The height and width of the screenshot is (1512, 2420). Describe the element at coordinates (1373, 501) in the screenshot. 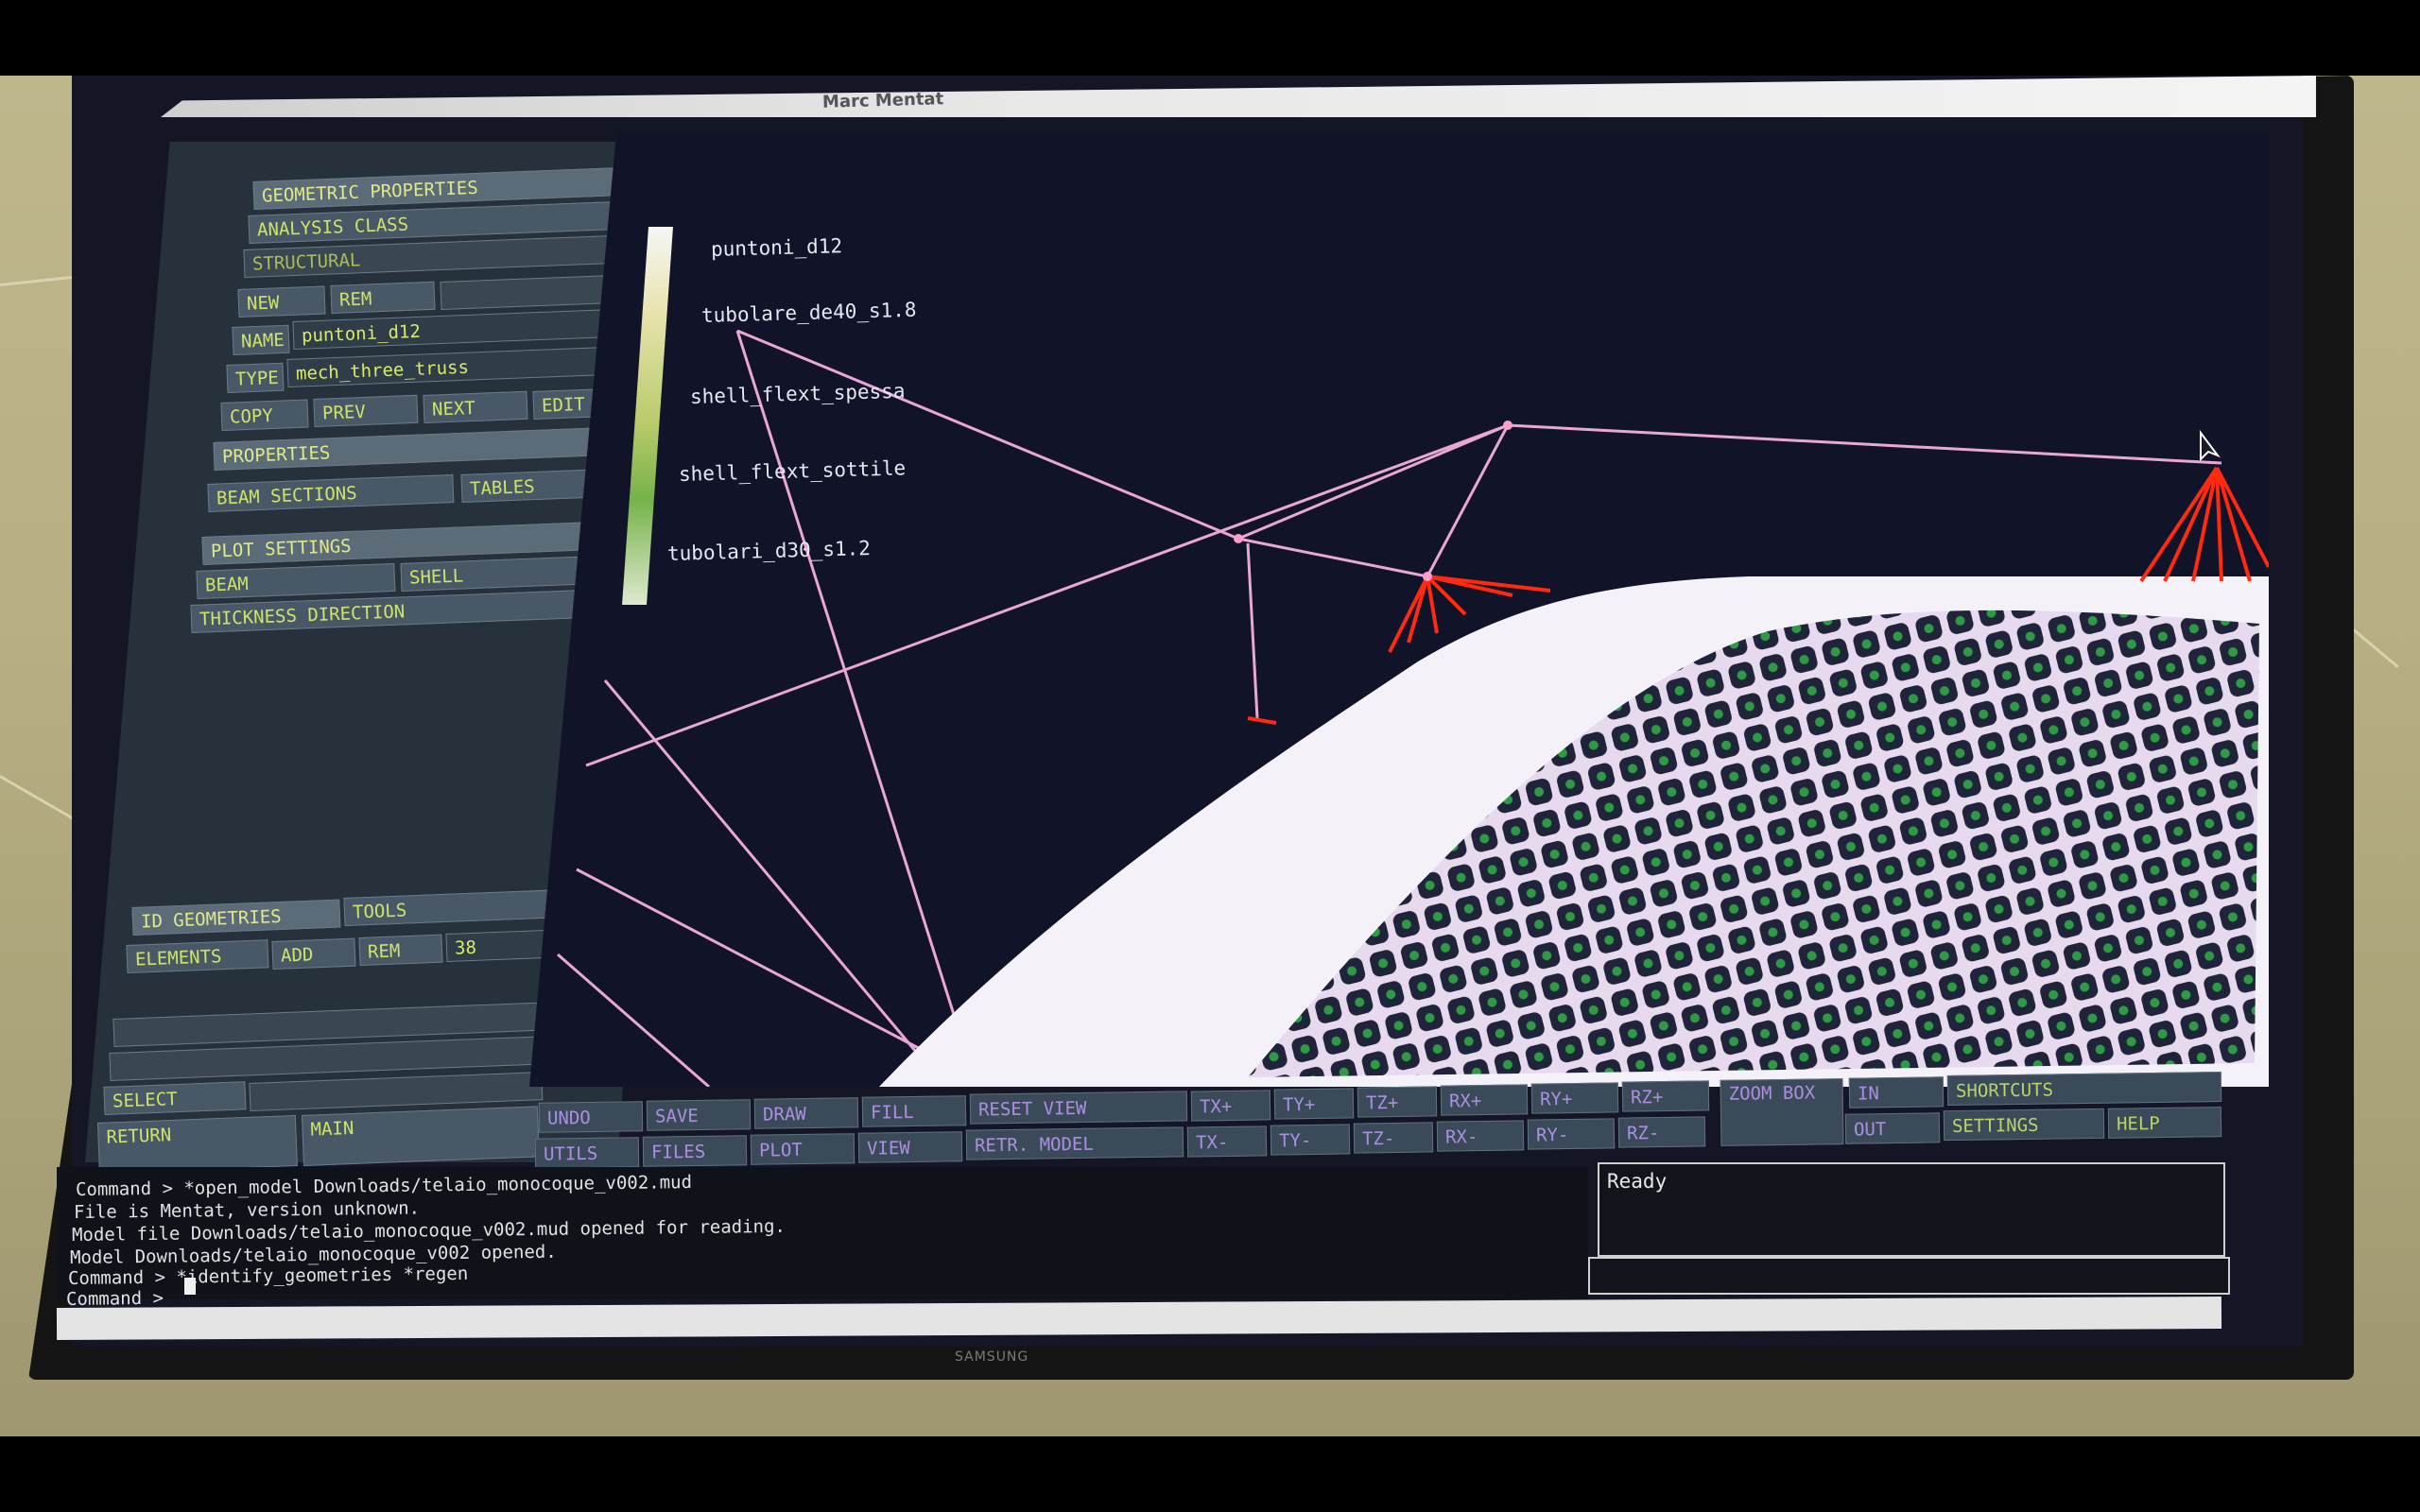

I see `node-markers` at that location.